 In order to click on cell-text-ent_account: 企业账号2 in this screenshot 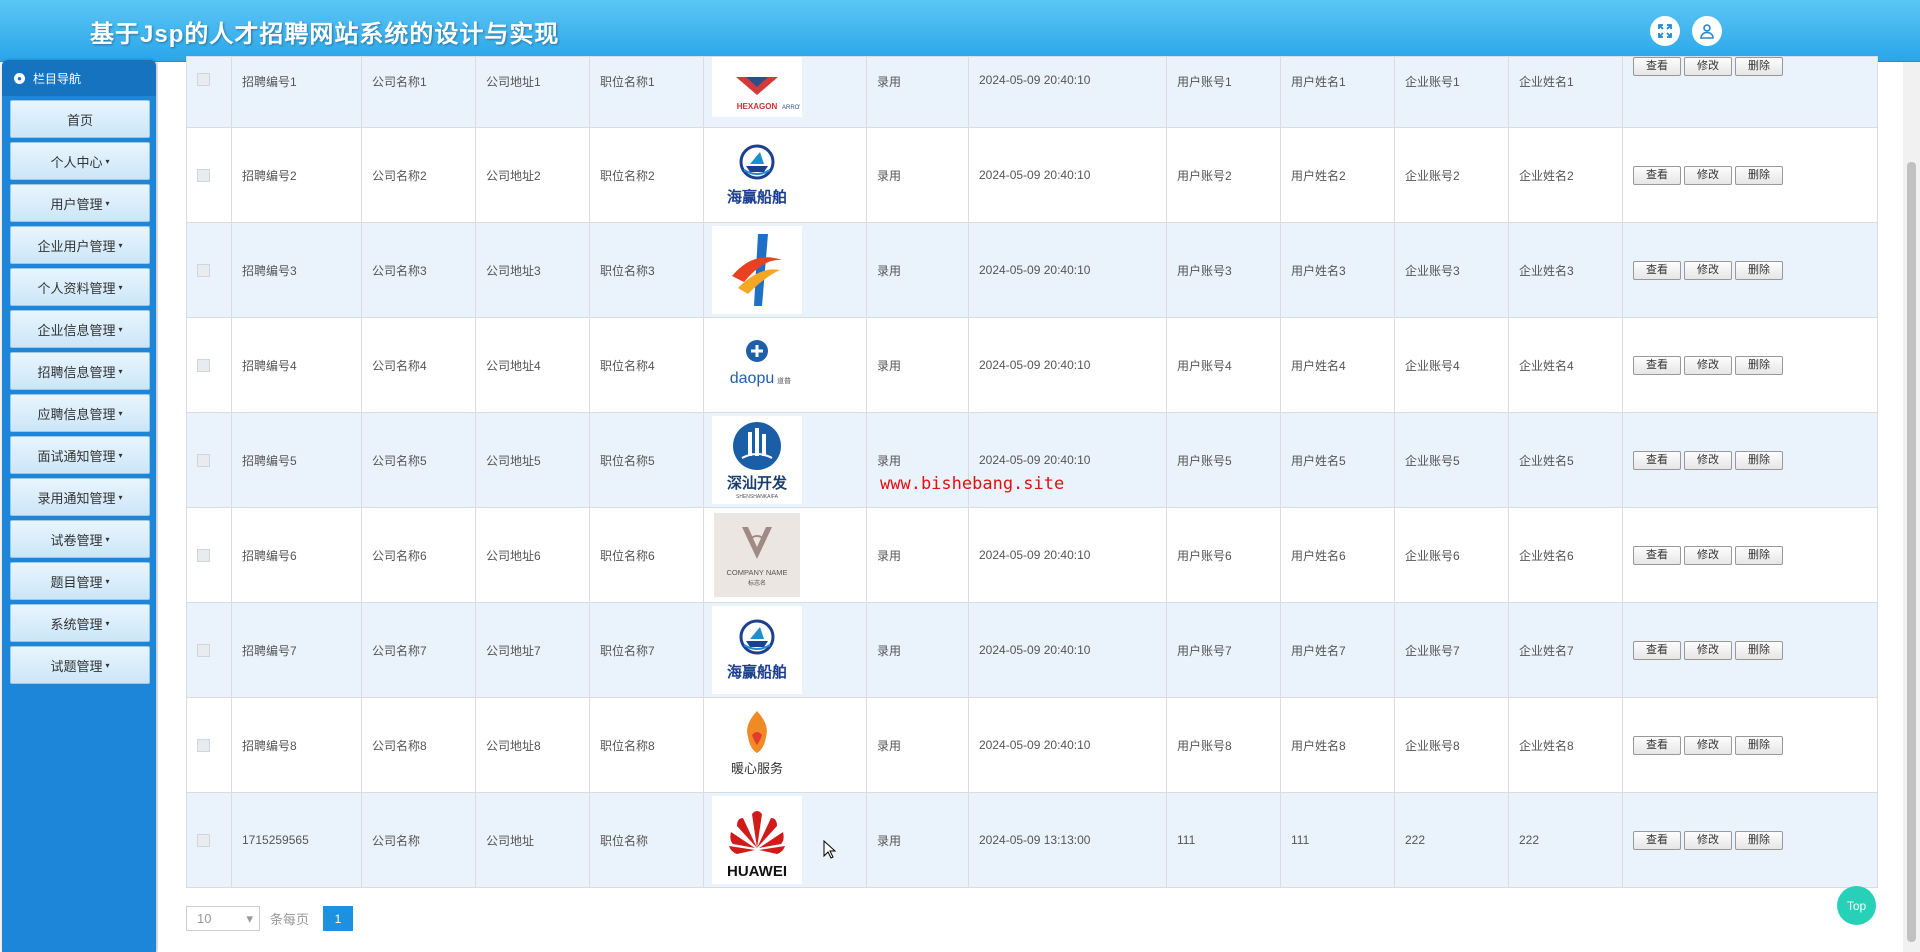, I will do `click(1432, 175)`.